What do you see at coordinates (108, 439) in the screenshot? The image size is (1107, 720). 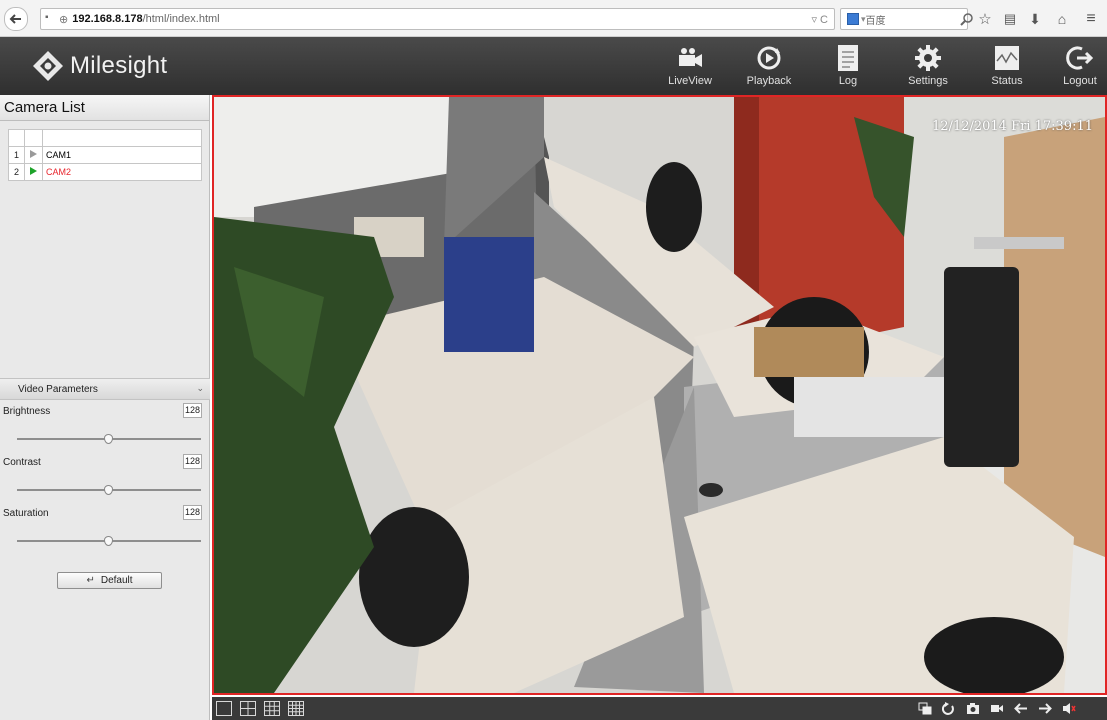 I see `brightness-slider-thumb` at bounding box center [108, 439].